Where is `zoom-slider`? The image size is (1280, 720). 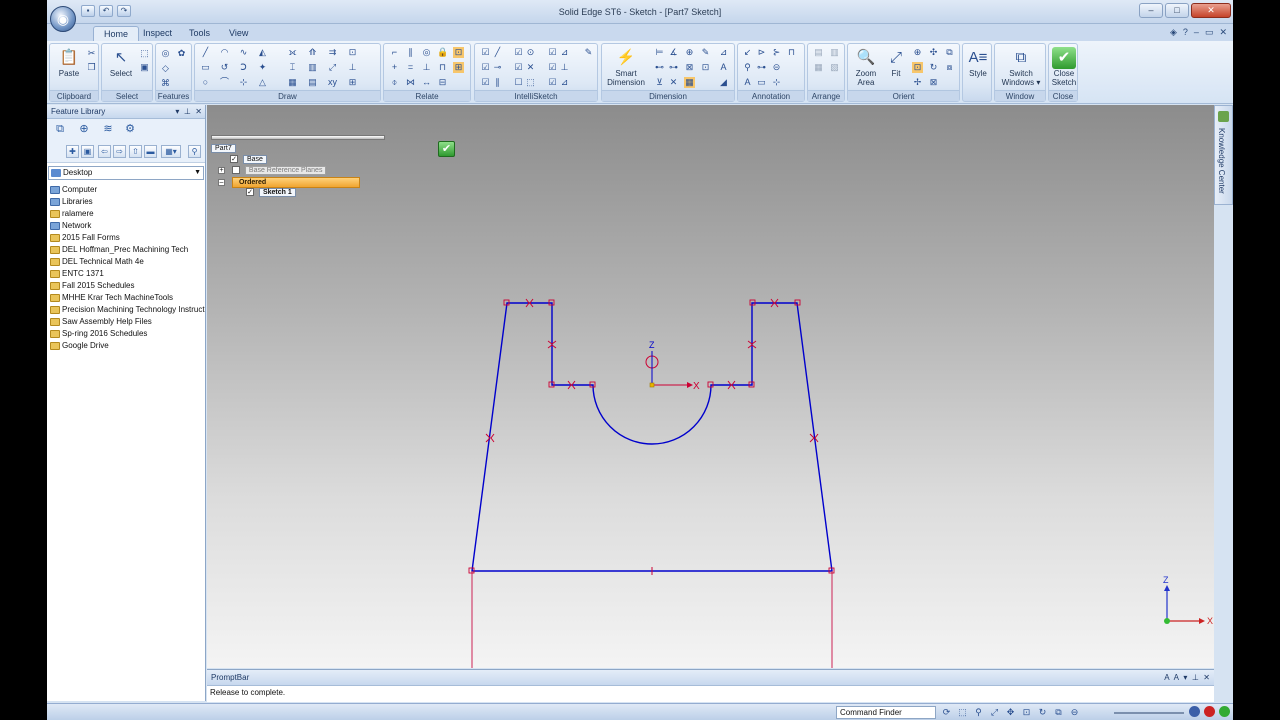
zoom-slider is located at coordinates (1149, 713).